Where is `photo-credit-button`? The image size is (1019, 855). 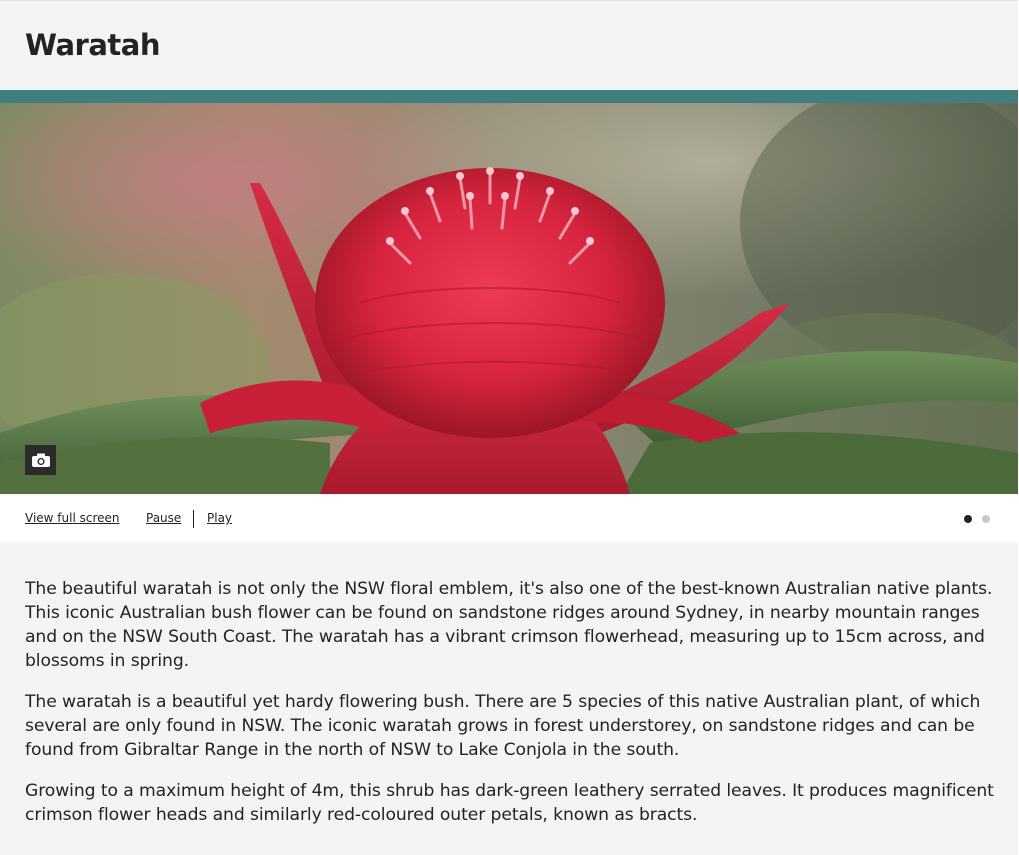 photo-credit-button is located at coordinates (40, 460).